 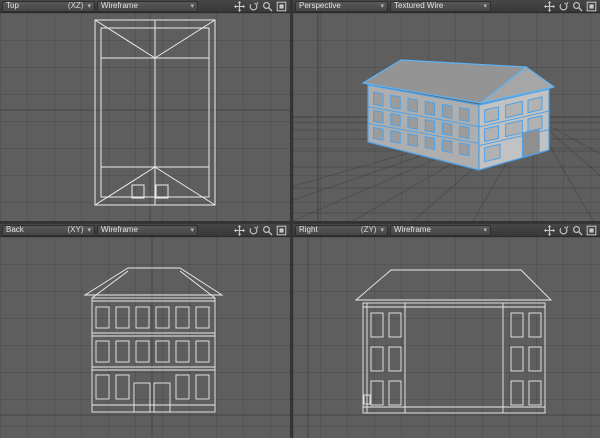 What do you see at coordinates (419, 5) in the screenshot?
I see `shading-label: Textured Wire` at bounding box center [419, 5].